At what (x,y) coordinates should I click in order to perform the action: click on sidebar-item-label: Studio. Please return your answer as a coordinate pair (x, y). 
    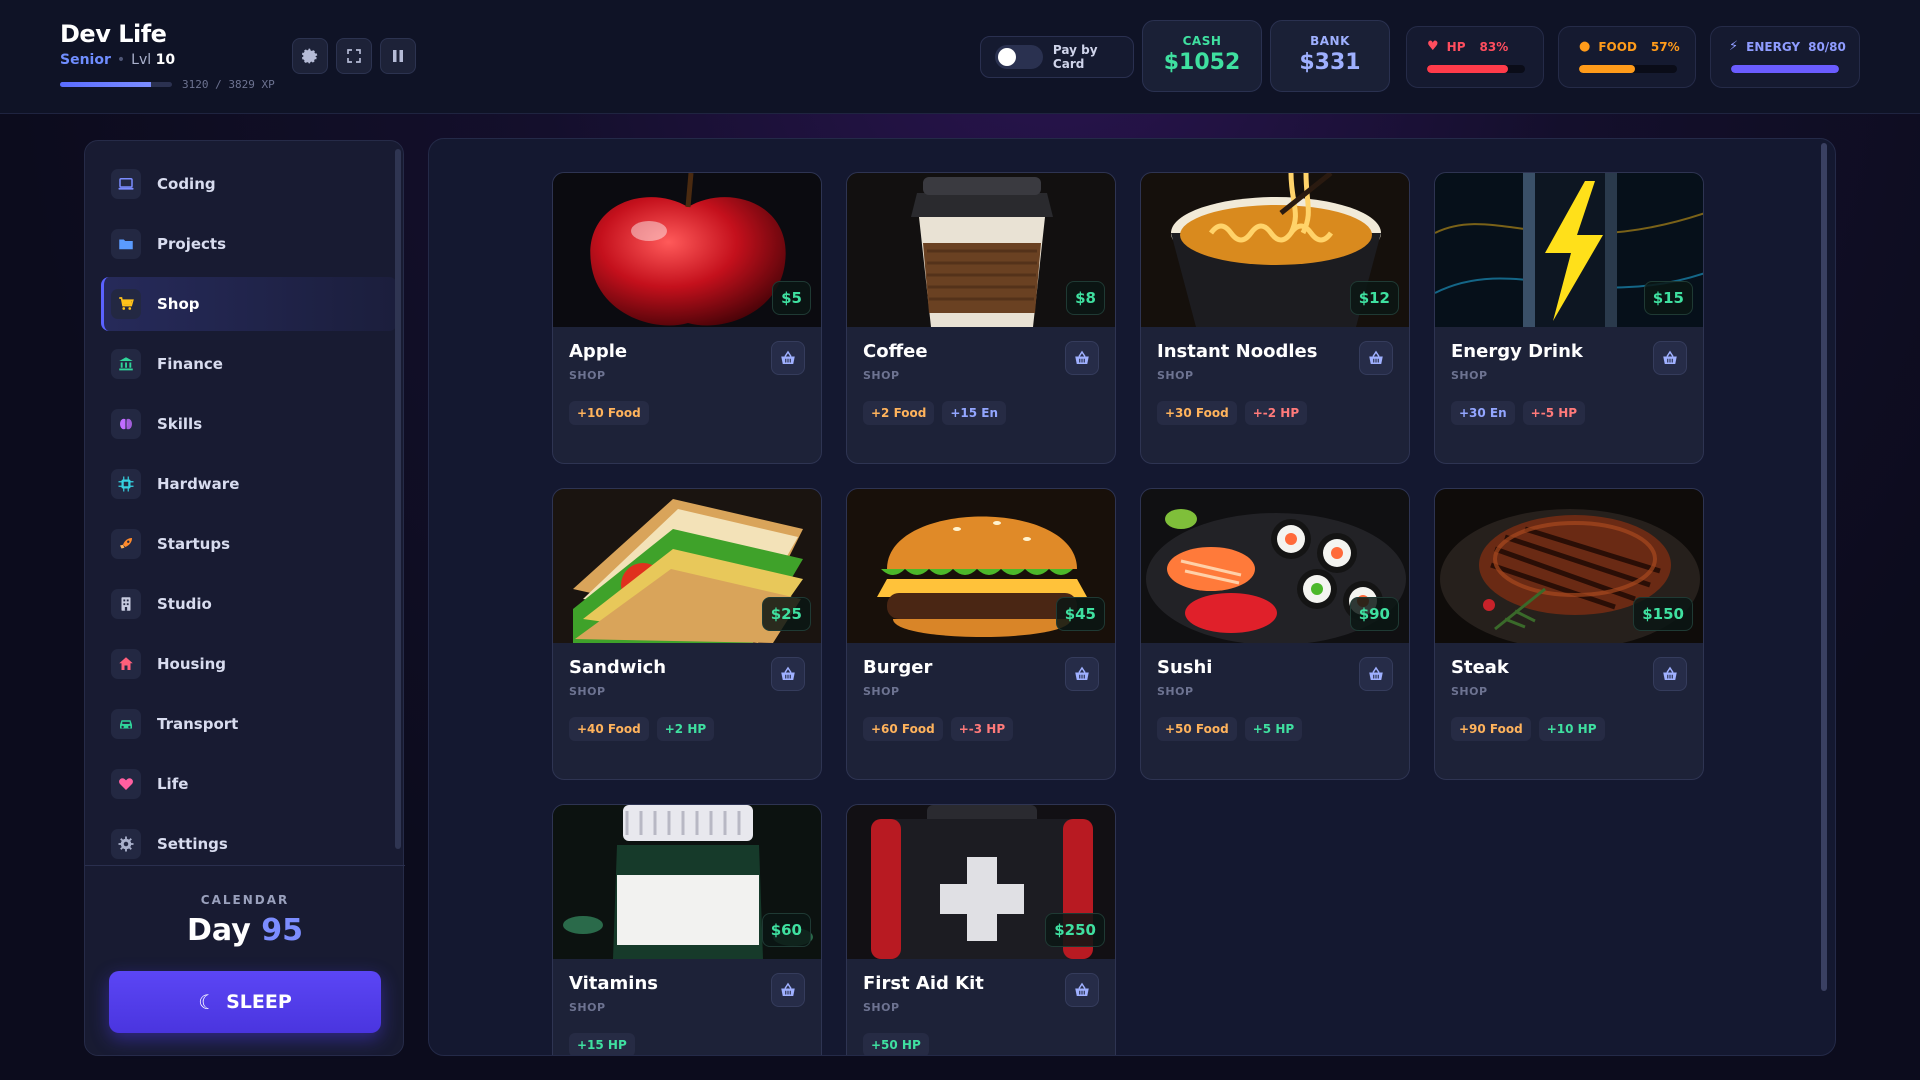
    Looking at the image, I should click on (184, 604).